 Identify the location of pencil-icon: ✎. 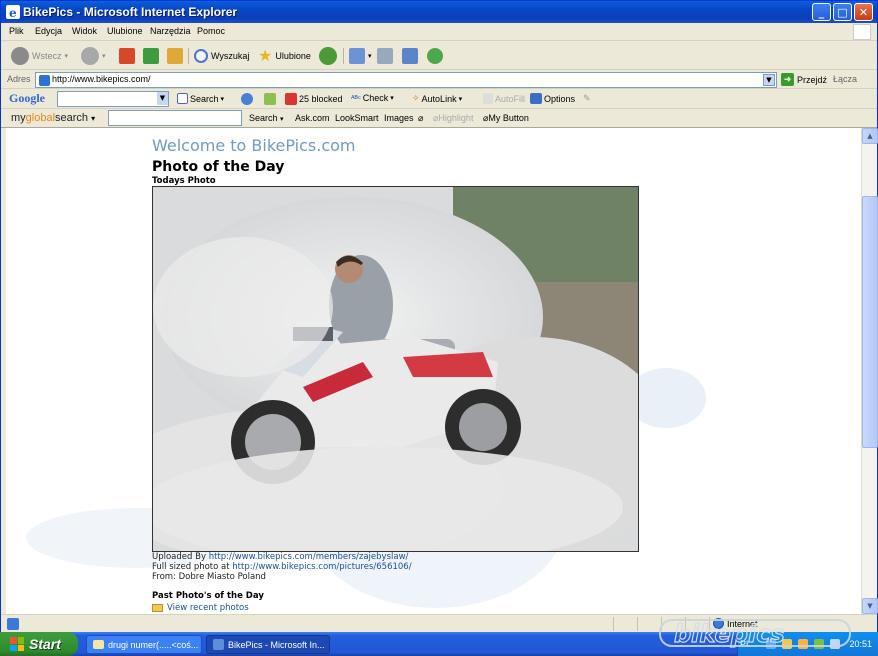
(587, 98).